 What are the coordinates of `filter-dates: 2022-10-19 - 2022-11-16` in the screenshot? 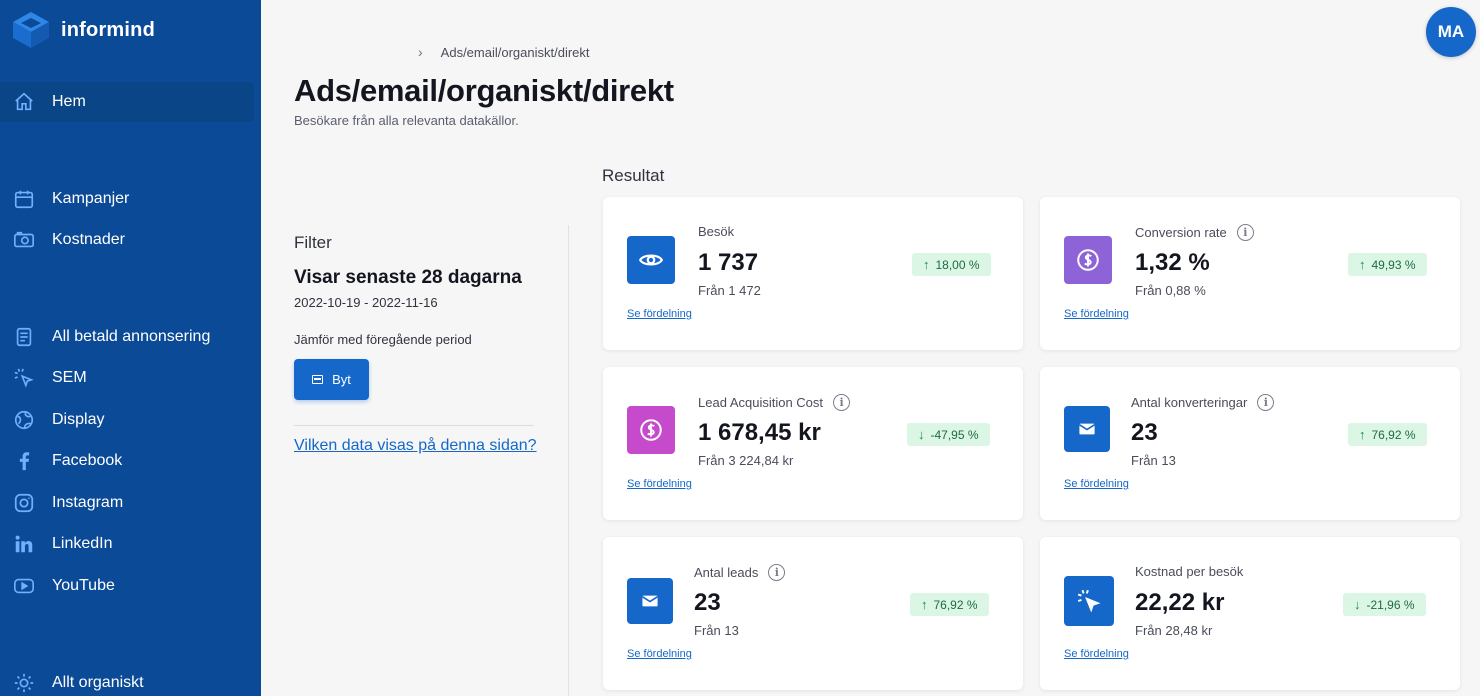 It's located at (366, 302).